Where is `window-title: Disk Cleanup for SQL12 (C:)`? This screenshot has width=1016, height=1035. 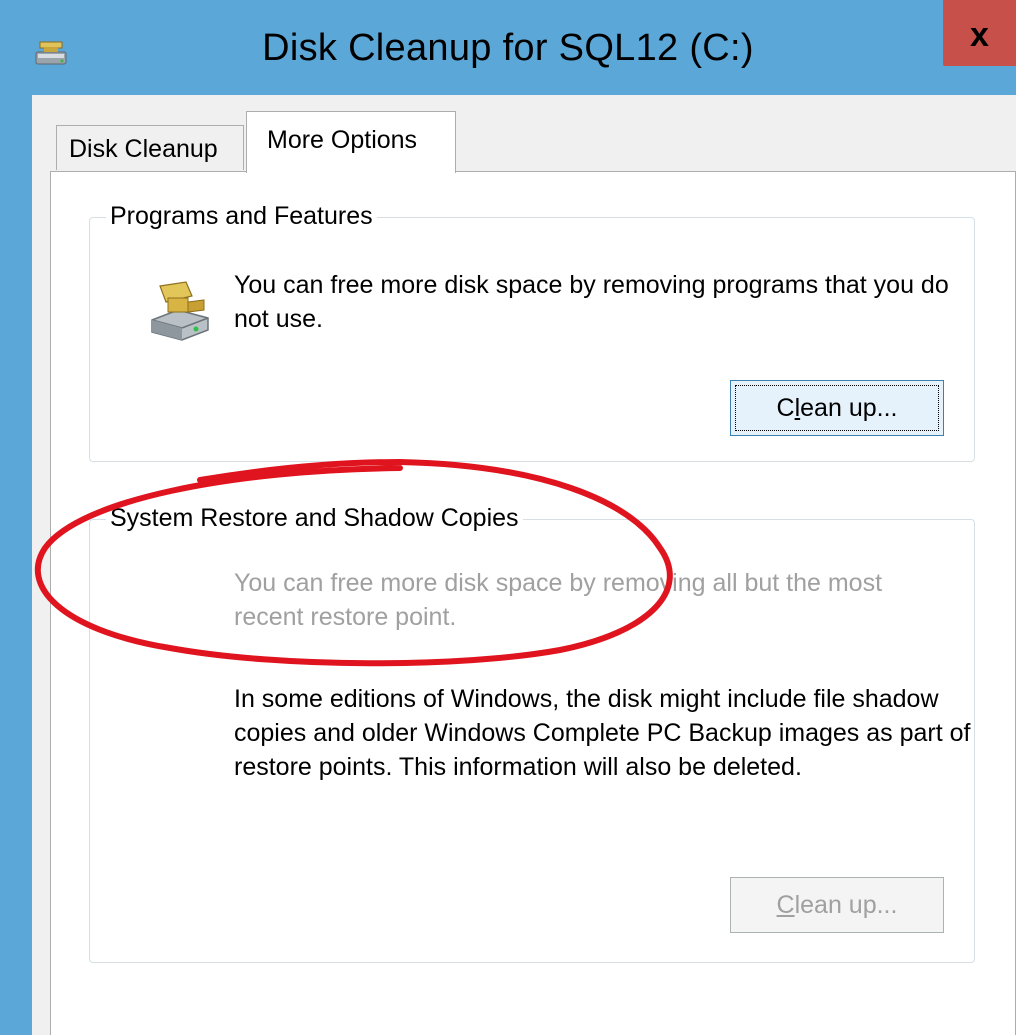
window-title: Disk Cleanup for SQL12 (C:) is located at coordinates (508, 48).